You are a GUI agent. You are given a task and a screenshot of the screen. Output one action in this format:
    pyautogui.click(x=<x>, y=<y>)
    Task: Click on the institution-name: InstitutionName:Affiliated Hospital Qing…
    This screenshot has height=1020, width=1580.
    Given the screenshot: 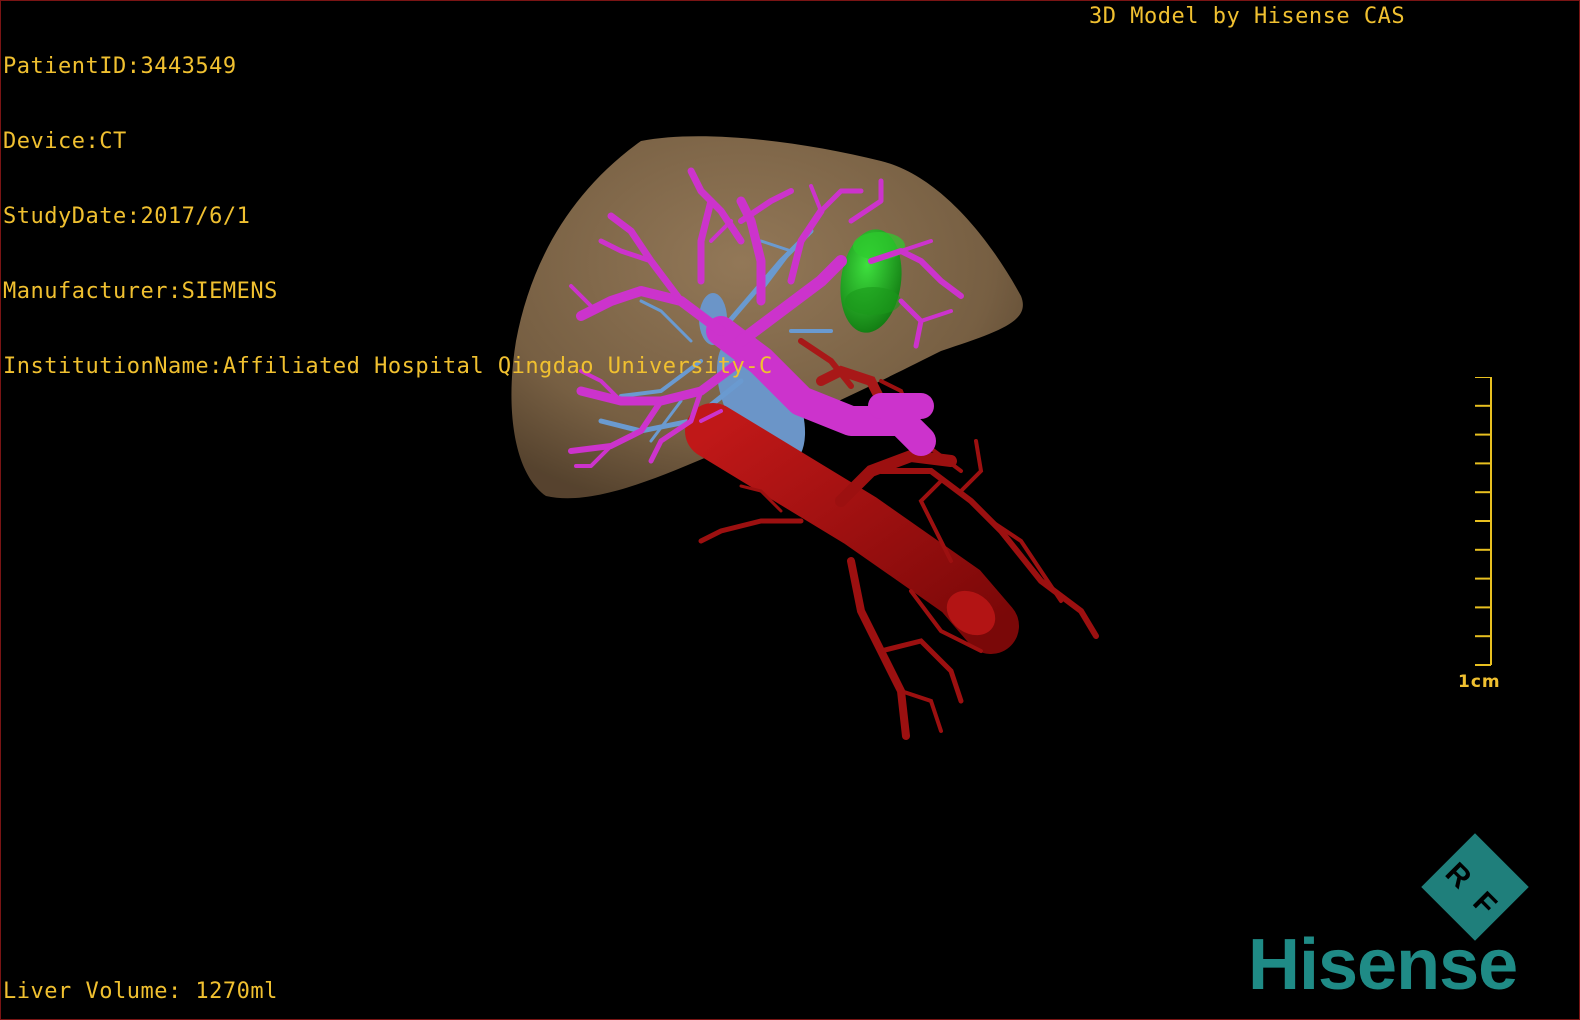 What is the action you would take?
    pyautogui.click(x=388, y=366)
    